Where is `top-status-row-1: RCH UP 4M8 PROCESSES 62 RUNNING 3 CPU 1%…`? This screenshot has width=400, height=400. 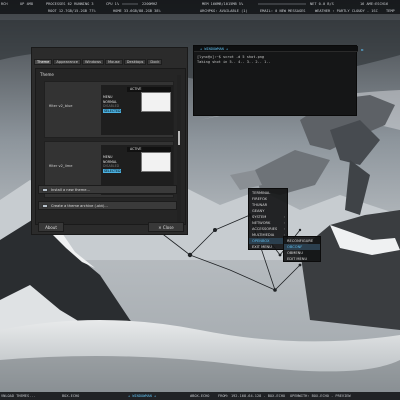
top-status-row-1: RCH UP 4M8 PROCESSES 62 RUNNING 3 CPU 1%… is located at coordinates (200, 3).